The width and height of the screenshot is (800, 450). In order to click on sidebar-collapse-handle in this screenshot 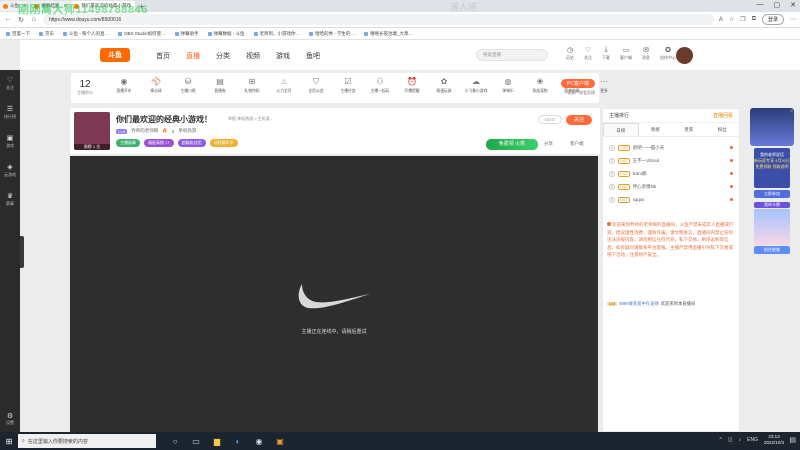, I will do `click(22, 252)`.